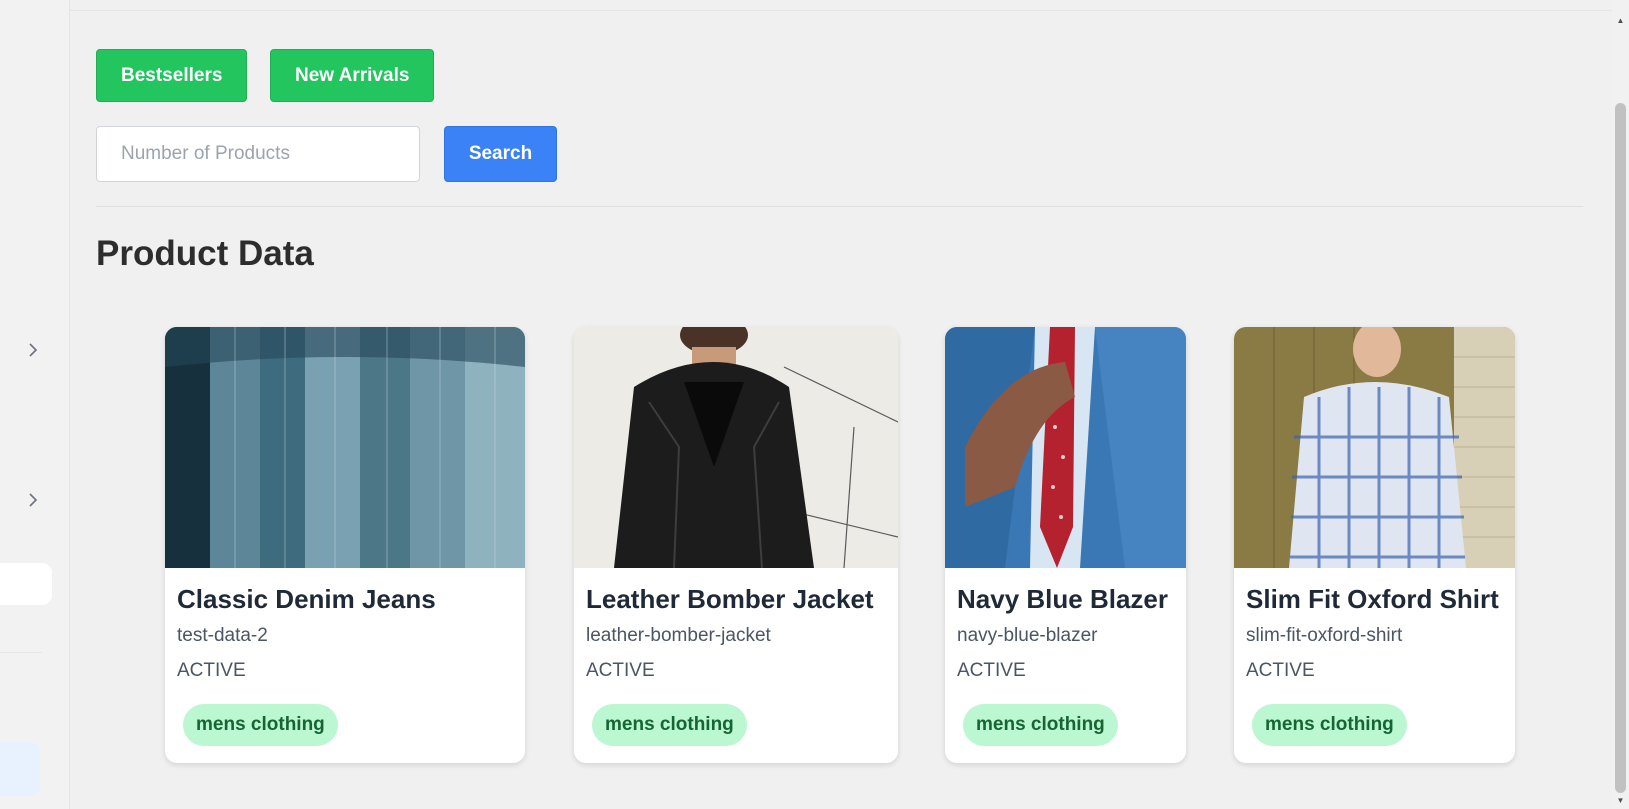 The width and height of the screenshot is (1629, 809). What do you see at coordinates (306, 599) in the screenshot?
I see `product-name: Classic Denim Jeans` at bounding box center [306, 599].